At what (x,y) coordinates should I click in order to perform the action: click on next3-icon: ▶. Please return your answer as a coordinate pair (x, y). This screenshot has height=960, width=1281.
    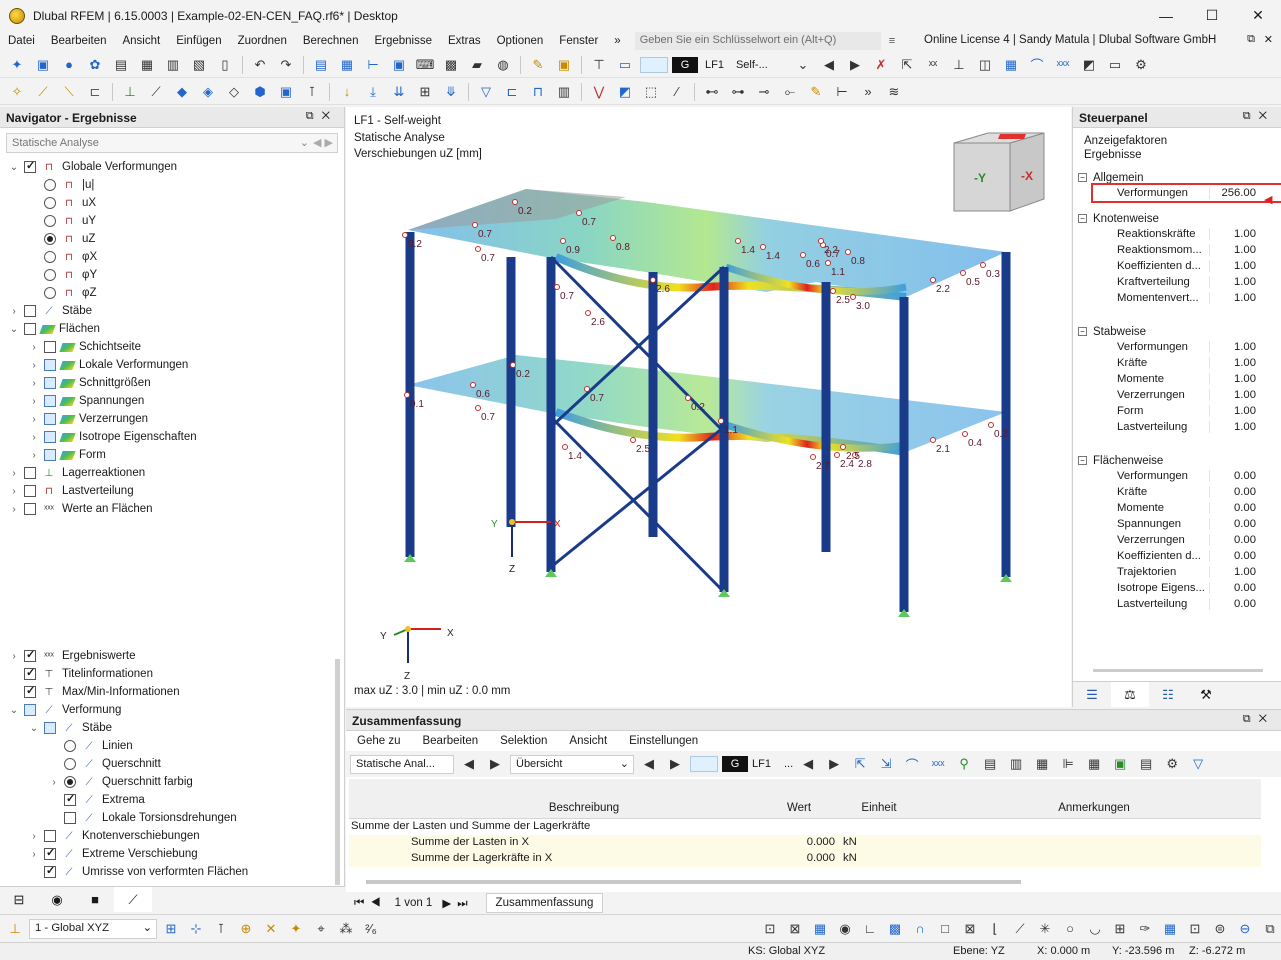
    Looking at the image, I should click on (834, 764).